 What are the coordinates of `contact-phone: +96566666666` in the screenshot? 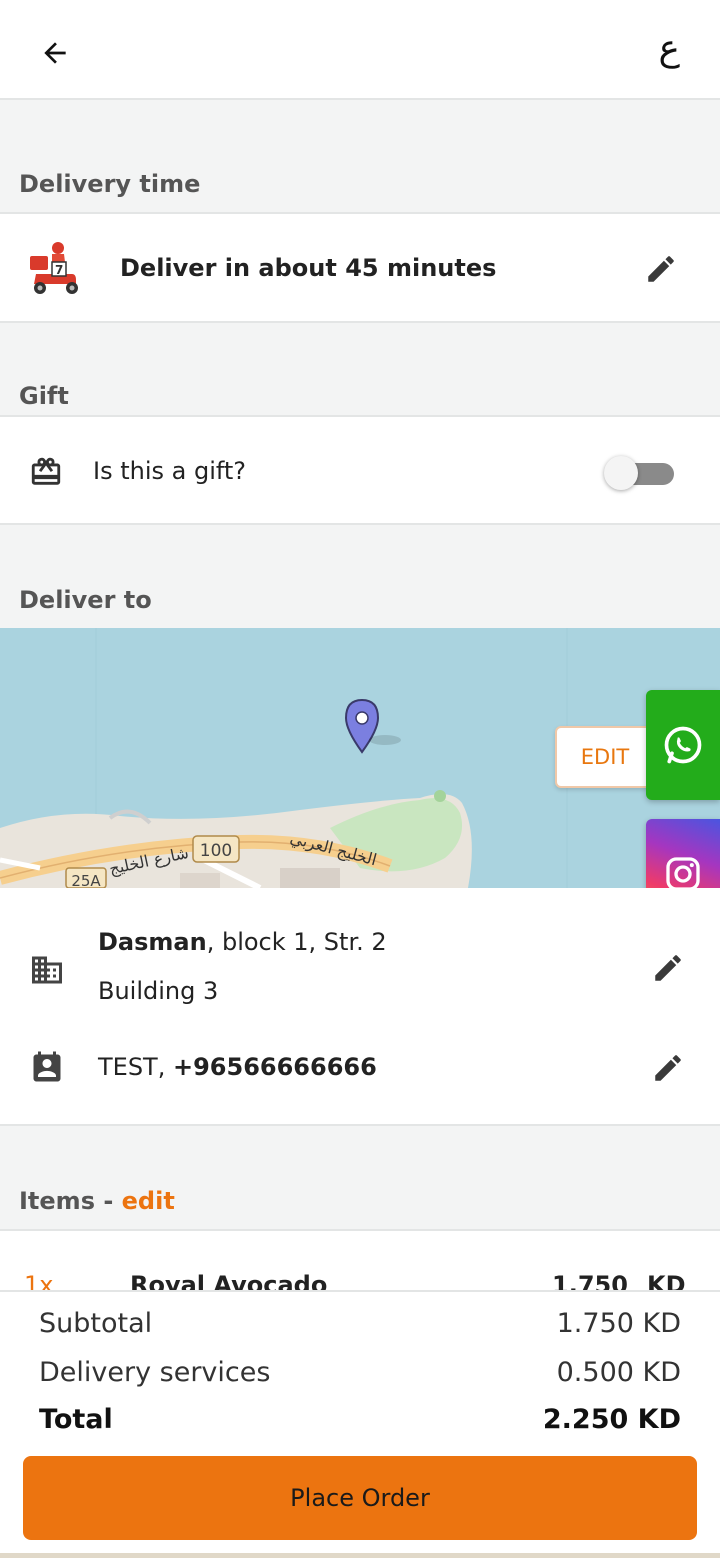 It's located at (274, 1067).